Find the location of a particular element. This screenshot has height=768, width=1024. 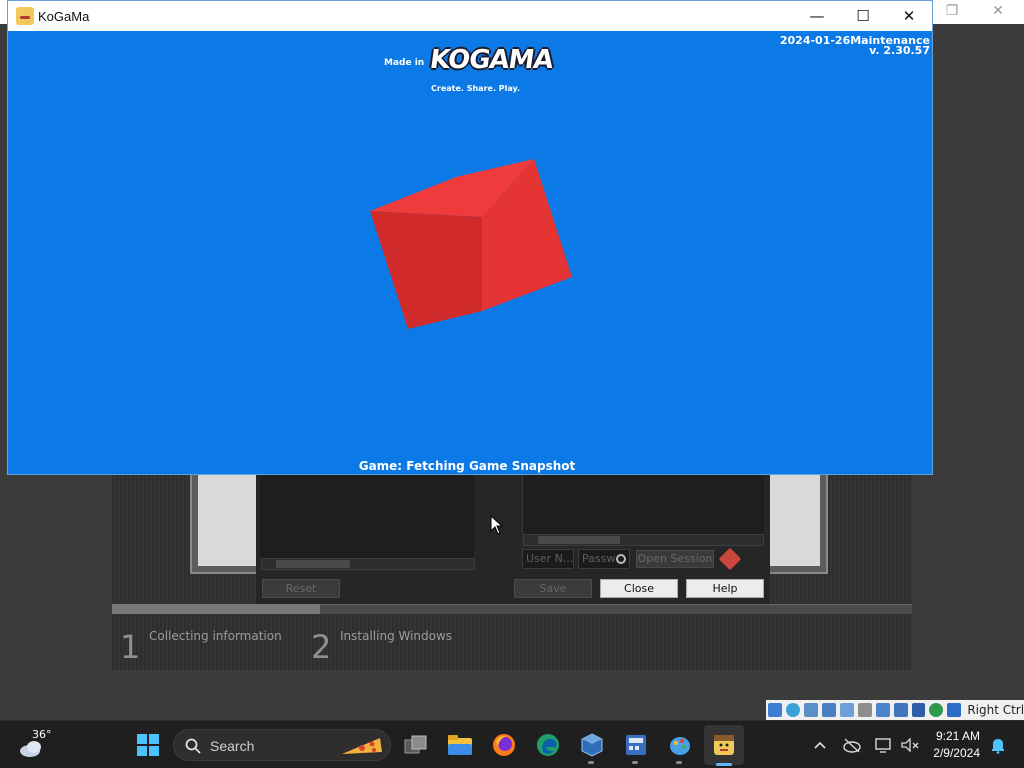

paint-icon is located at coordinates (680, 746).